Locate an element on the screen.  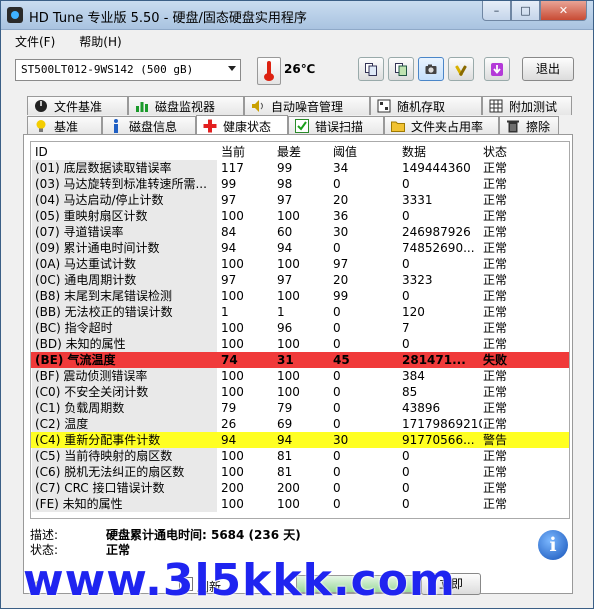
cell-attribute: (BD) 未知的属性 is located at coordinates (124, 344).